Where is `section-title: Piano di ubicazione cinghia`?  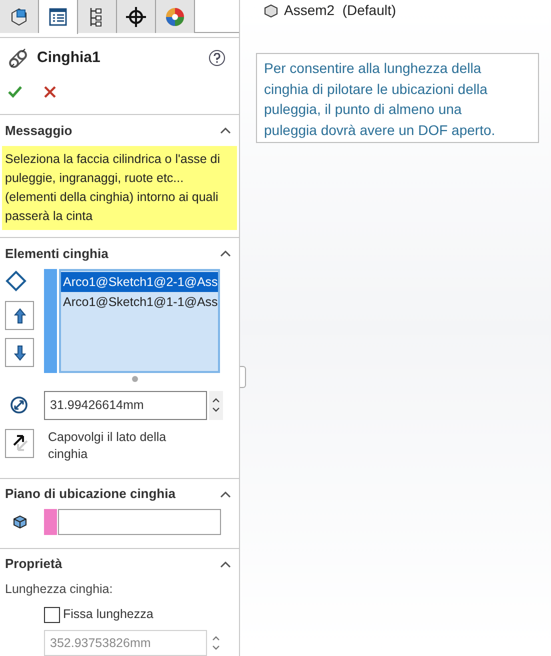 section-title: Piano di ubicazione cinghia is located at coordinates (90, 494).